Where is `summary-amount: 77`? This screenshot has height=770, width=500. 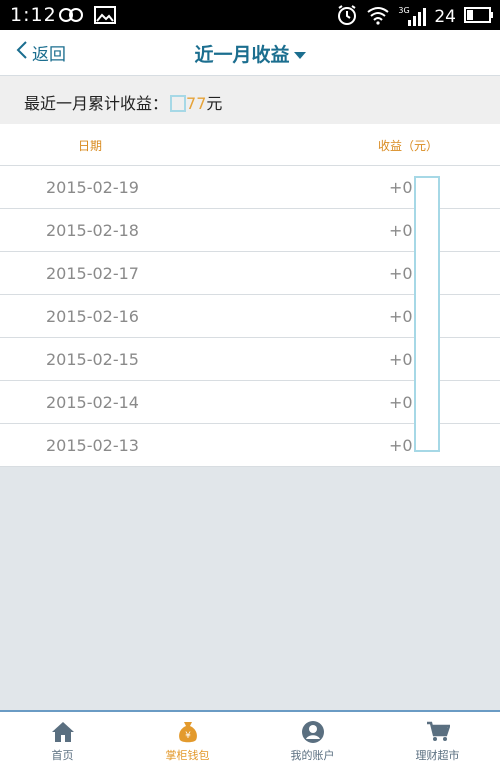 summary-amount: 77 is located at coordinates (196, 103).